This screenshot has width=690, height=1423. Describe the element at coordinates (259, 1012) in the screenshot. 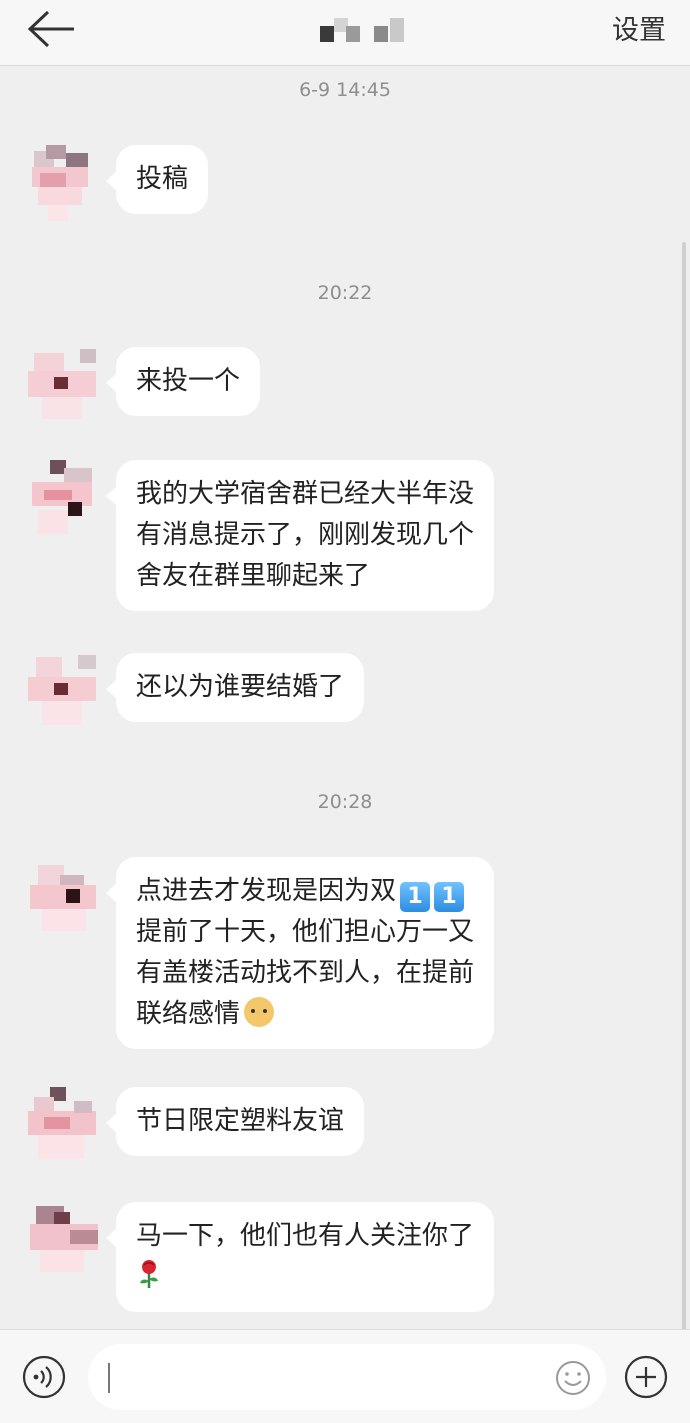

I see `doge-emoji-icon` at that location.